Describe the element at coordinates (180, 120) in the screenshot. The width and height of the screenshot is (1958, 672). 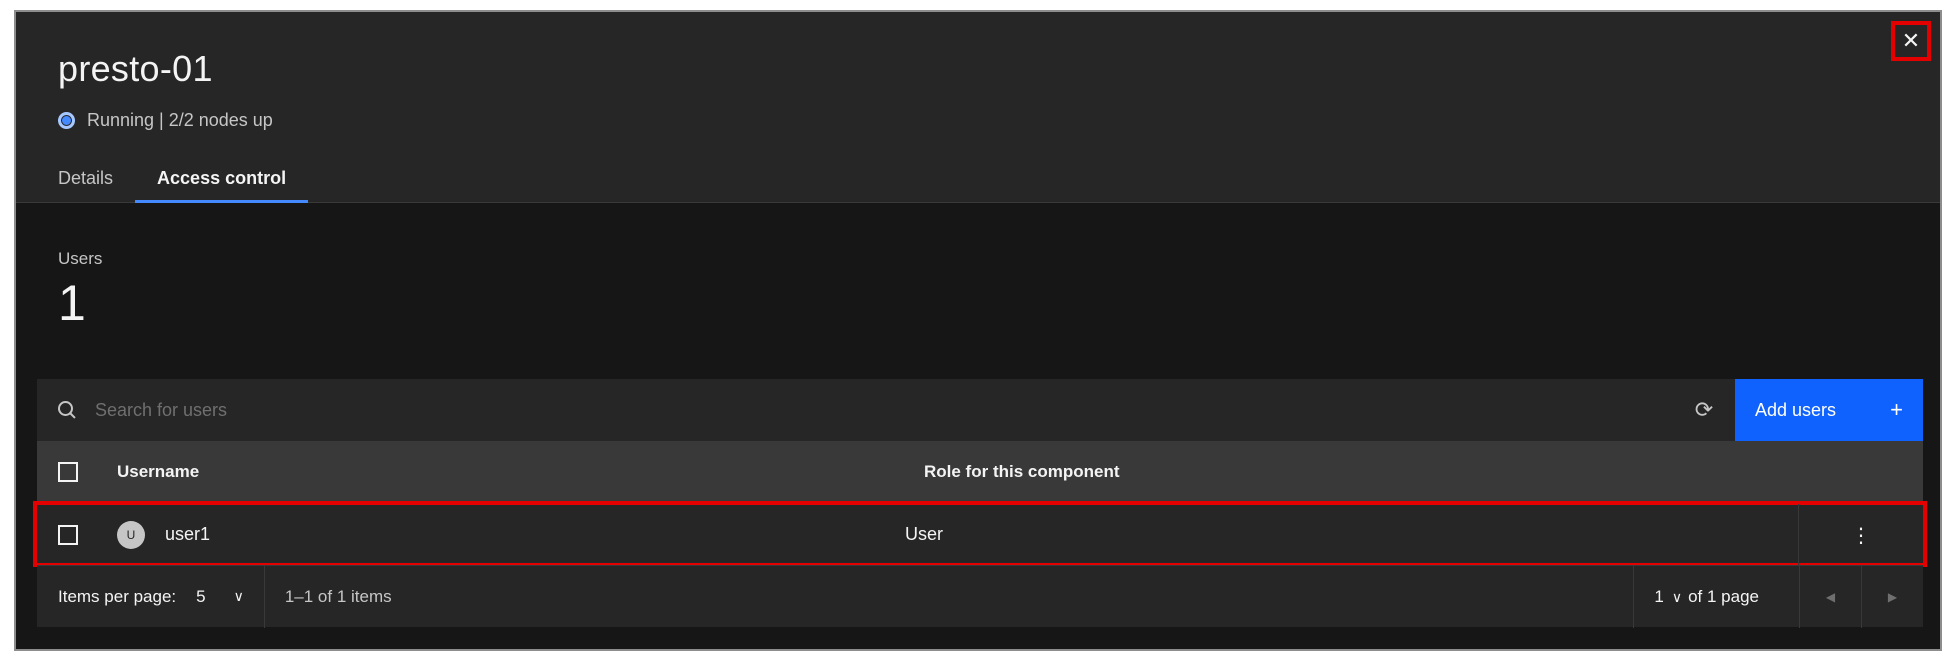
I see `status-text: Running | 2/2 nodes up` at that location.